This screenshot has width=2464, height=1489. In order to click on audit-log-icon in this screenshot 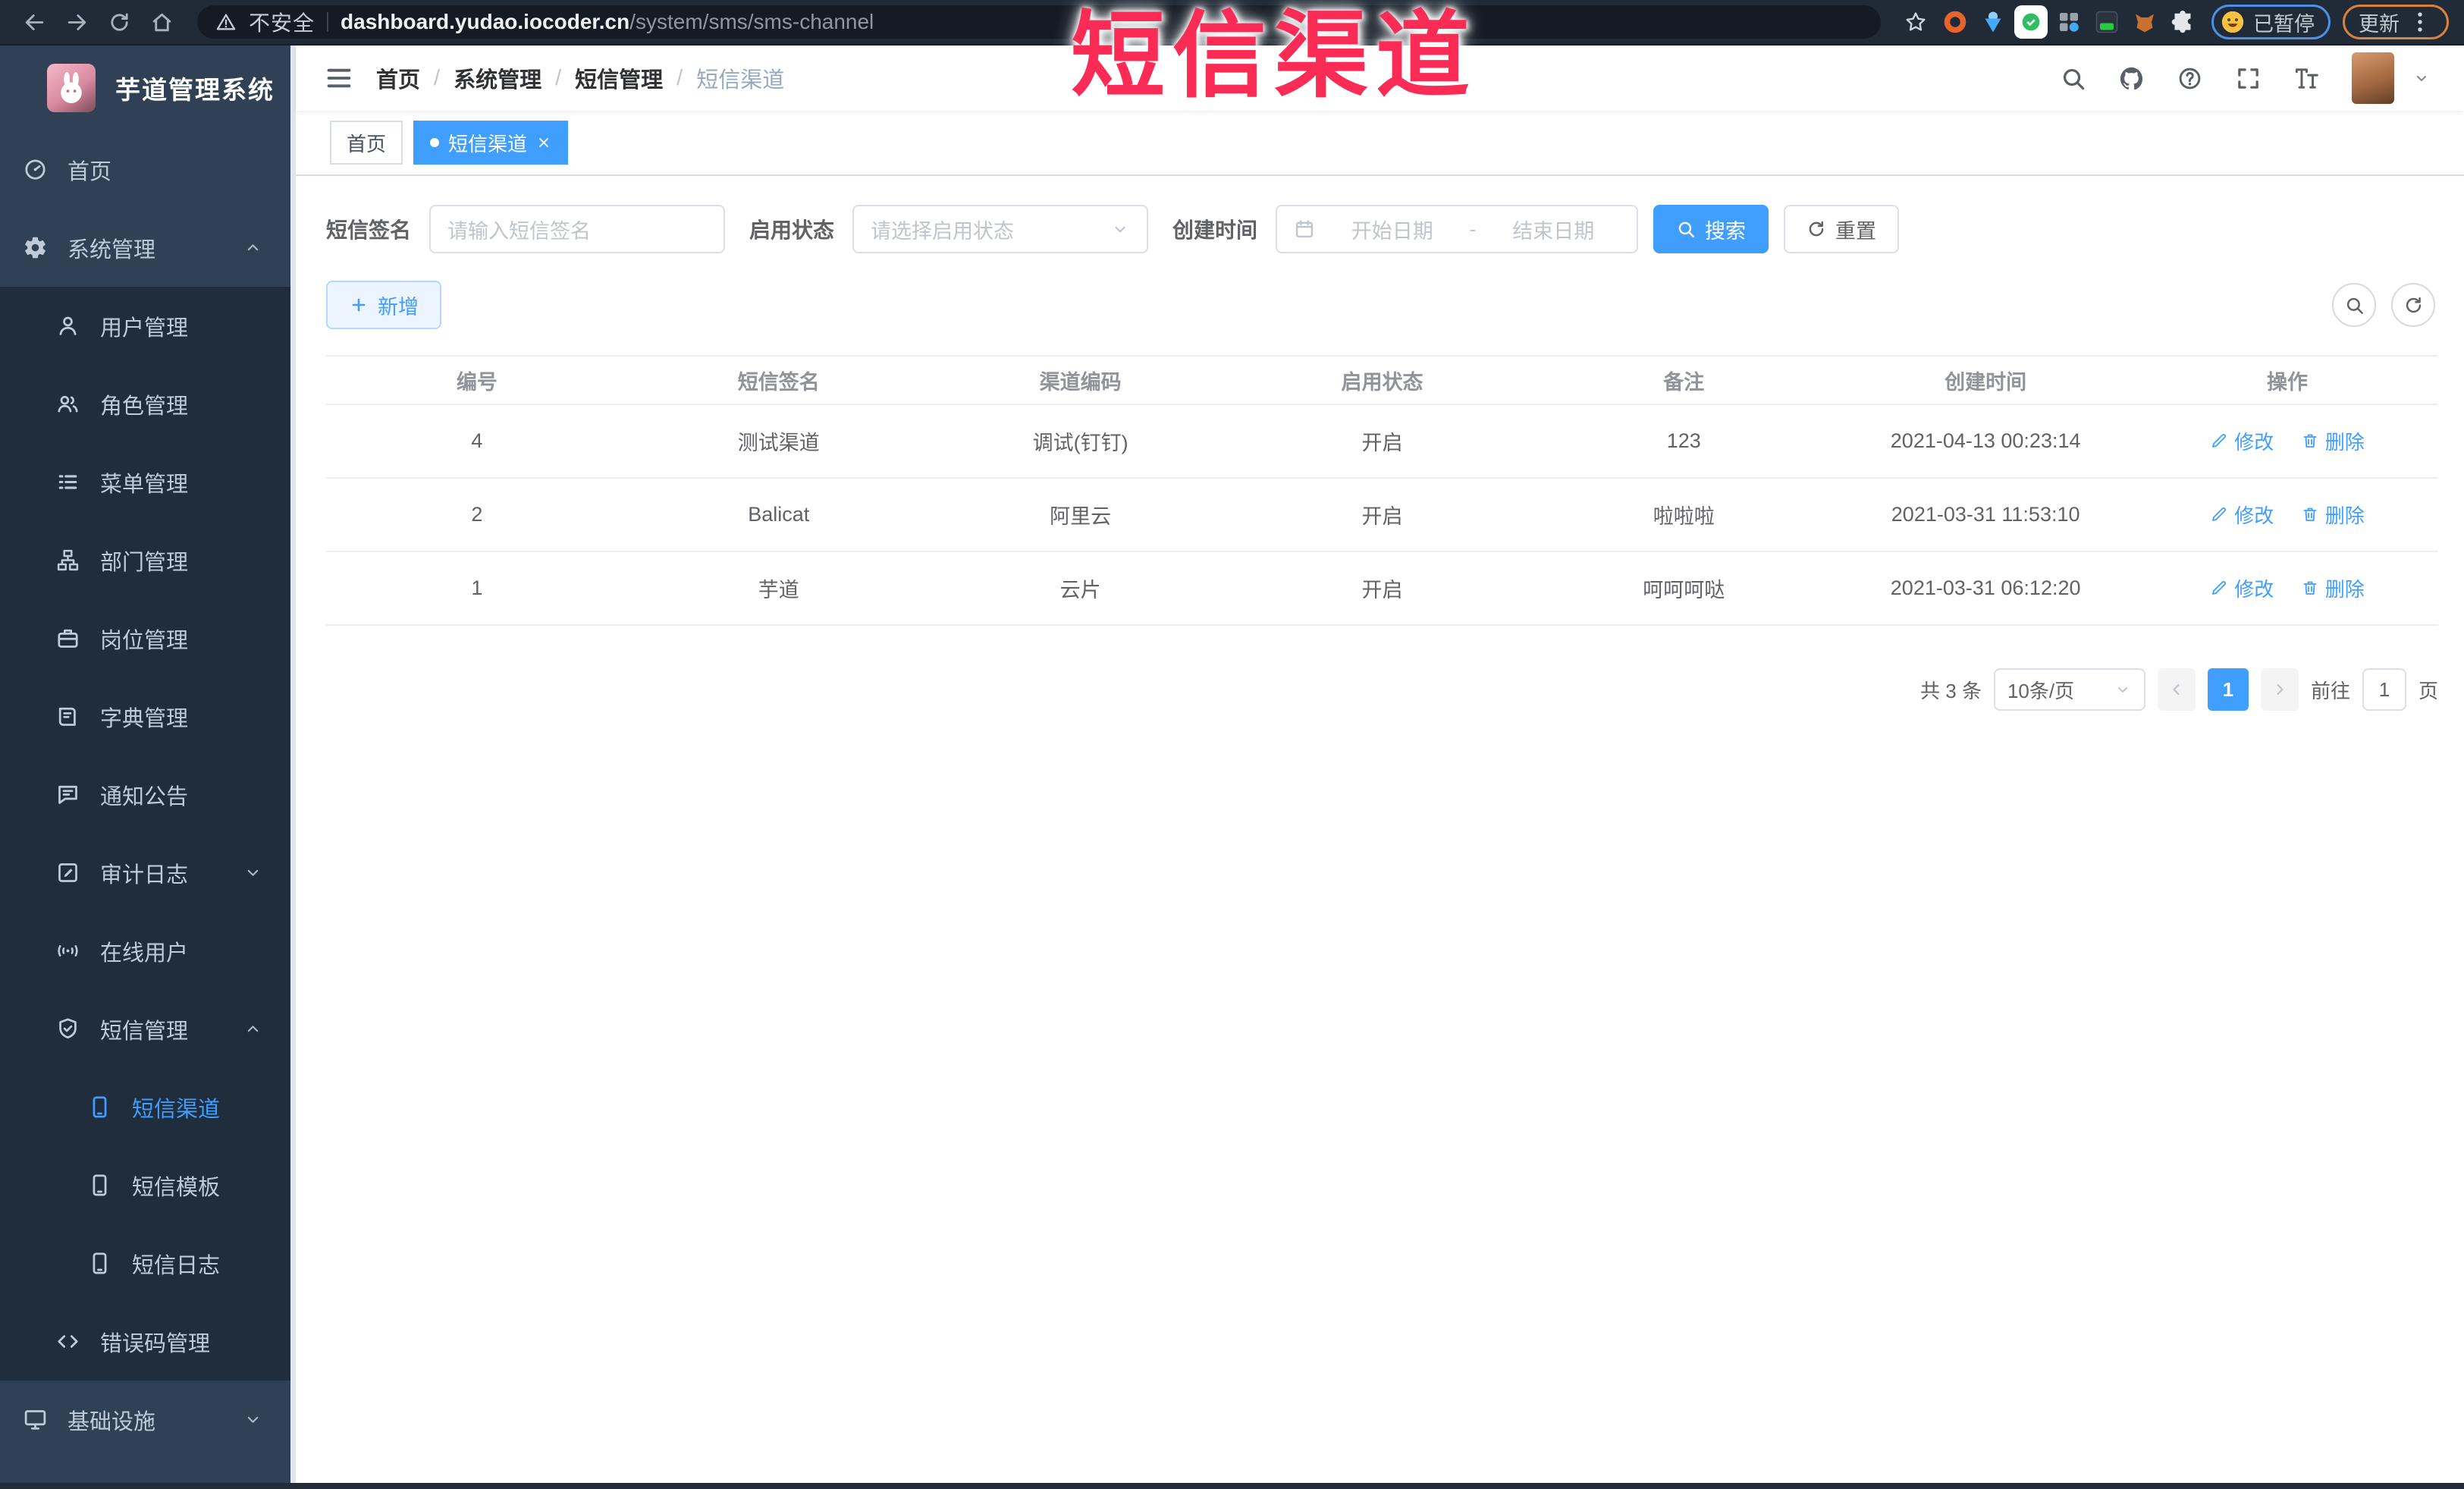, I will do `click(67, 873)`.